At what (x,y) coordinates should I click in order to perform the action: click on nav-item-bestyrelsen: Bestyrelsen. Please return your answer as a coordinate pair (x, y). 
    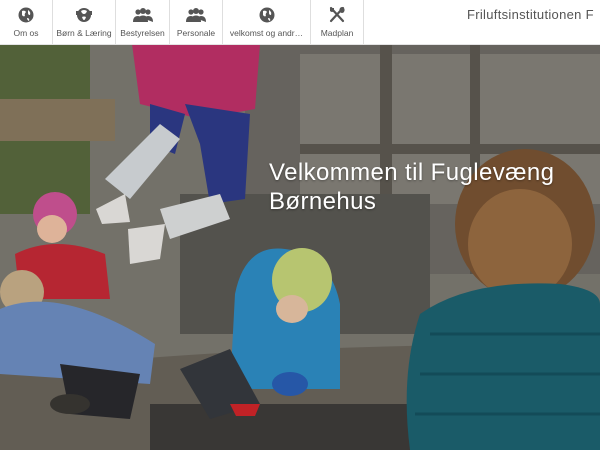
    Looking at the image, I should click on (143, 22).